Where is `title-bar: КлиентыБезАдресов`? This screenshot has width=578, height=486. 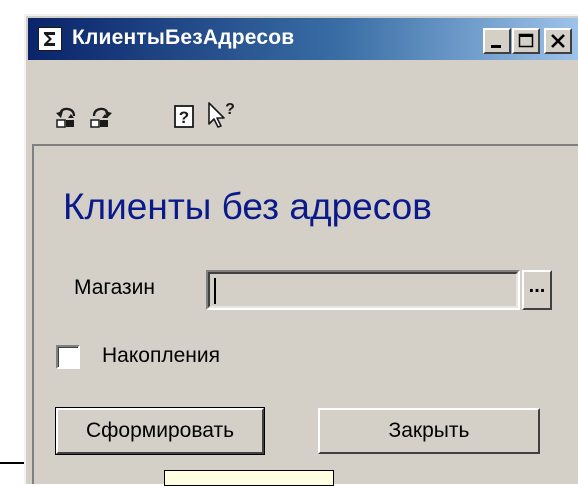
title-bar: КлиентыБезАдресов is located at coordinates (303, 39).